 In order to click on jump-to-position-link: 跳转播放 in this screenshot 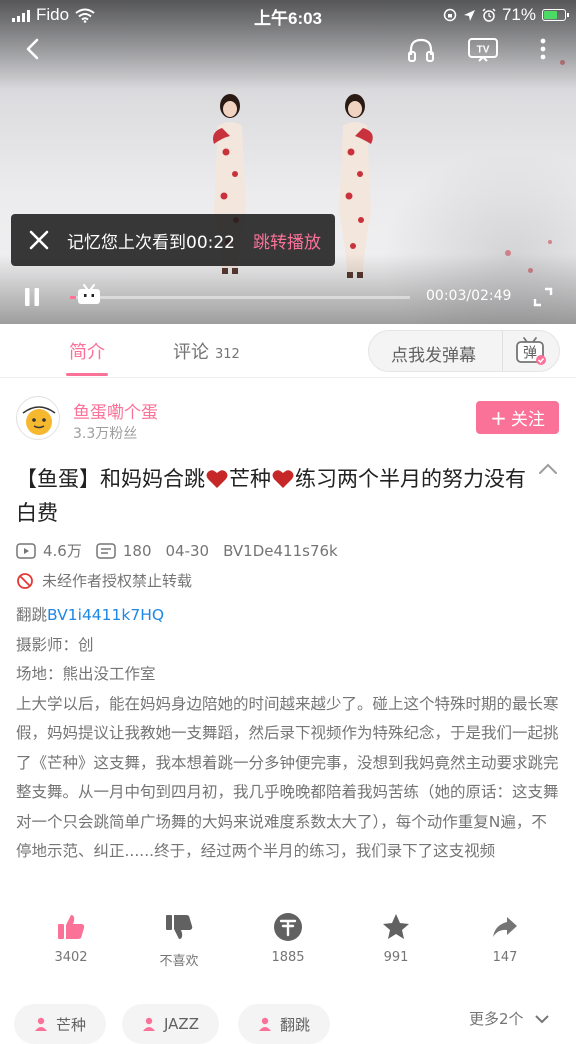, I will do `click(287, 240)`.